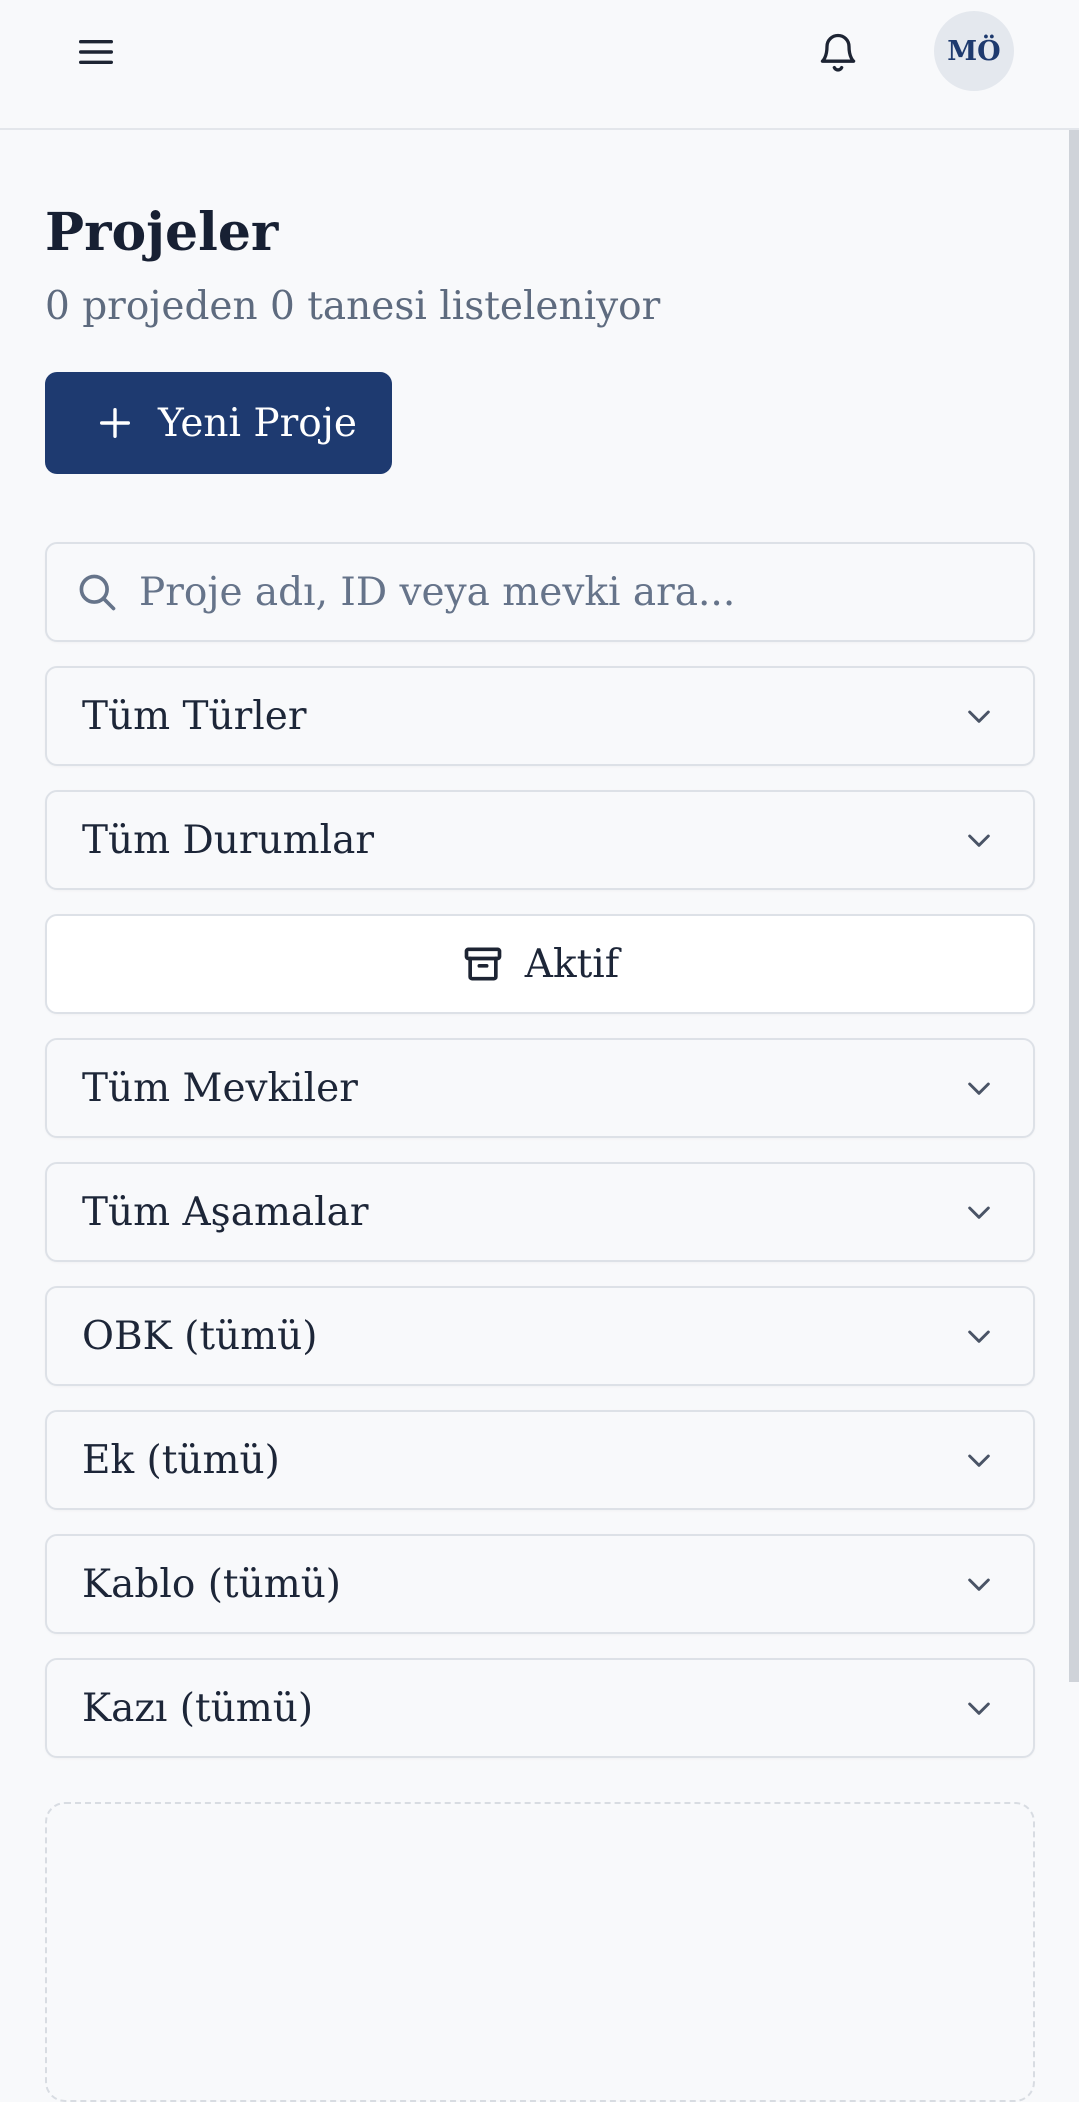  Describe the element at coordinates (200, 1336) in the screenshot. I see `obk-filter-label: OBK (tümü)` at that location.